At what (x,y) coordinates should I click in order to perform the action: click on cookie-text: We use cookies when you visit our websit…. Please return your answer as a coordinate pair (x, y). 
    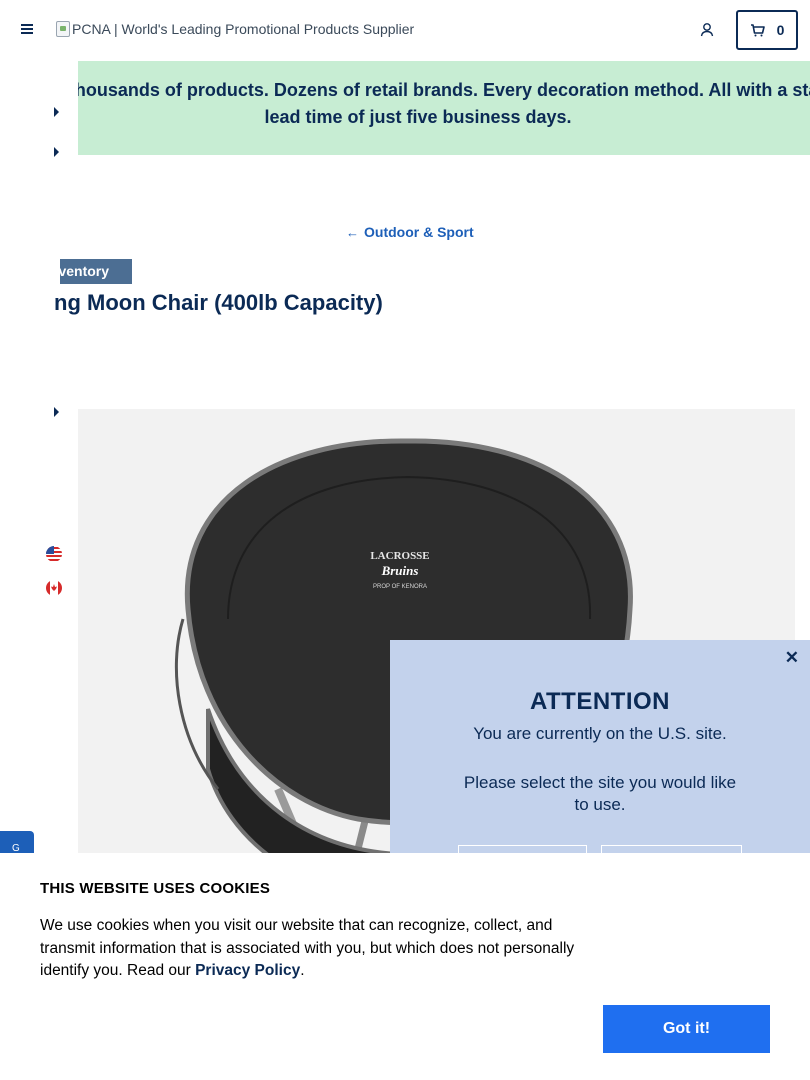
    Looking at the image, I should click on (325, 949).